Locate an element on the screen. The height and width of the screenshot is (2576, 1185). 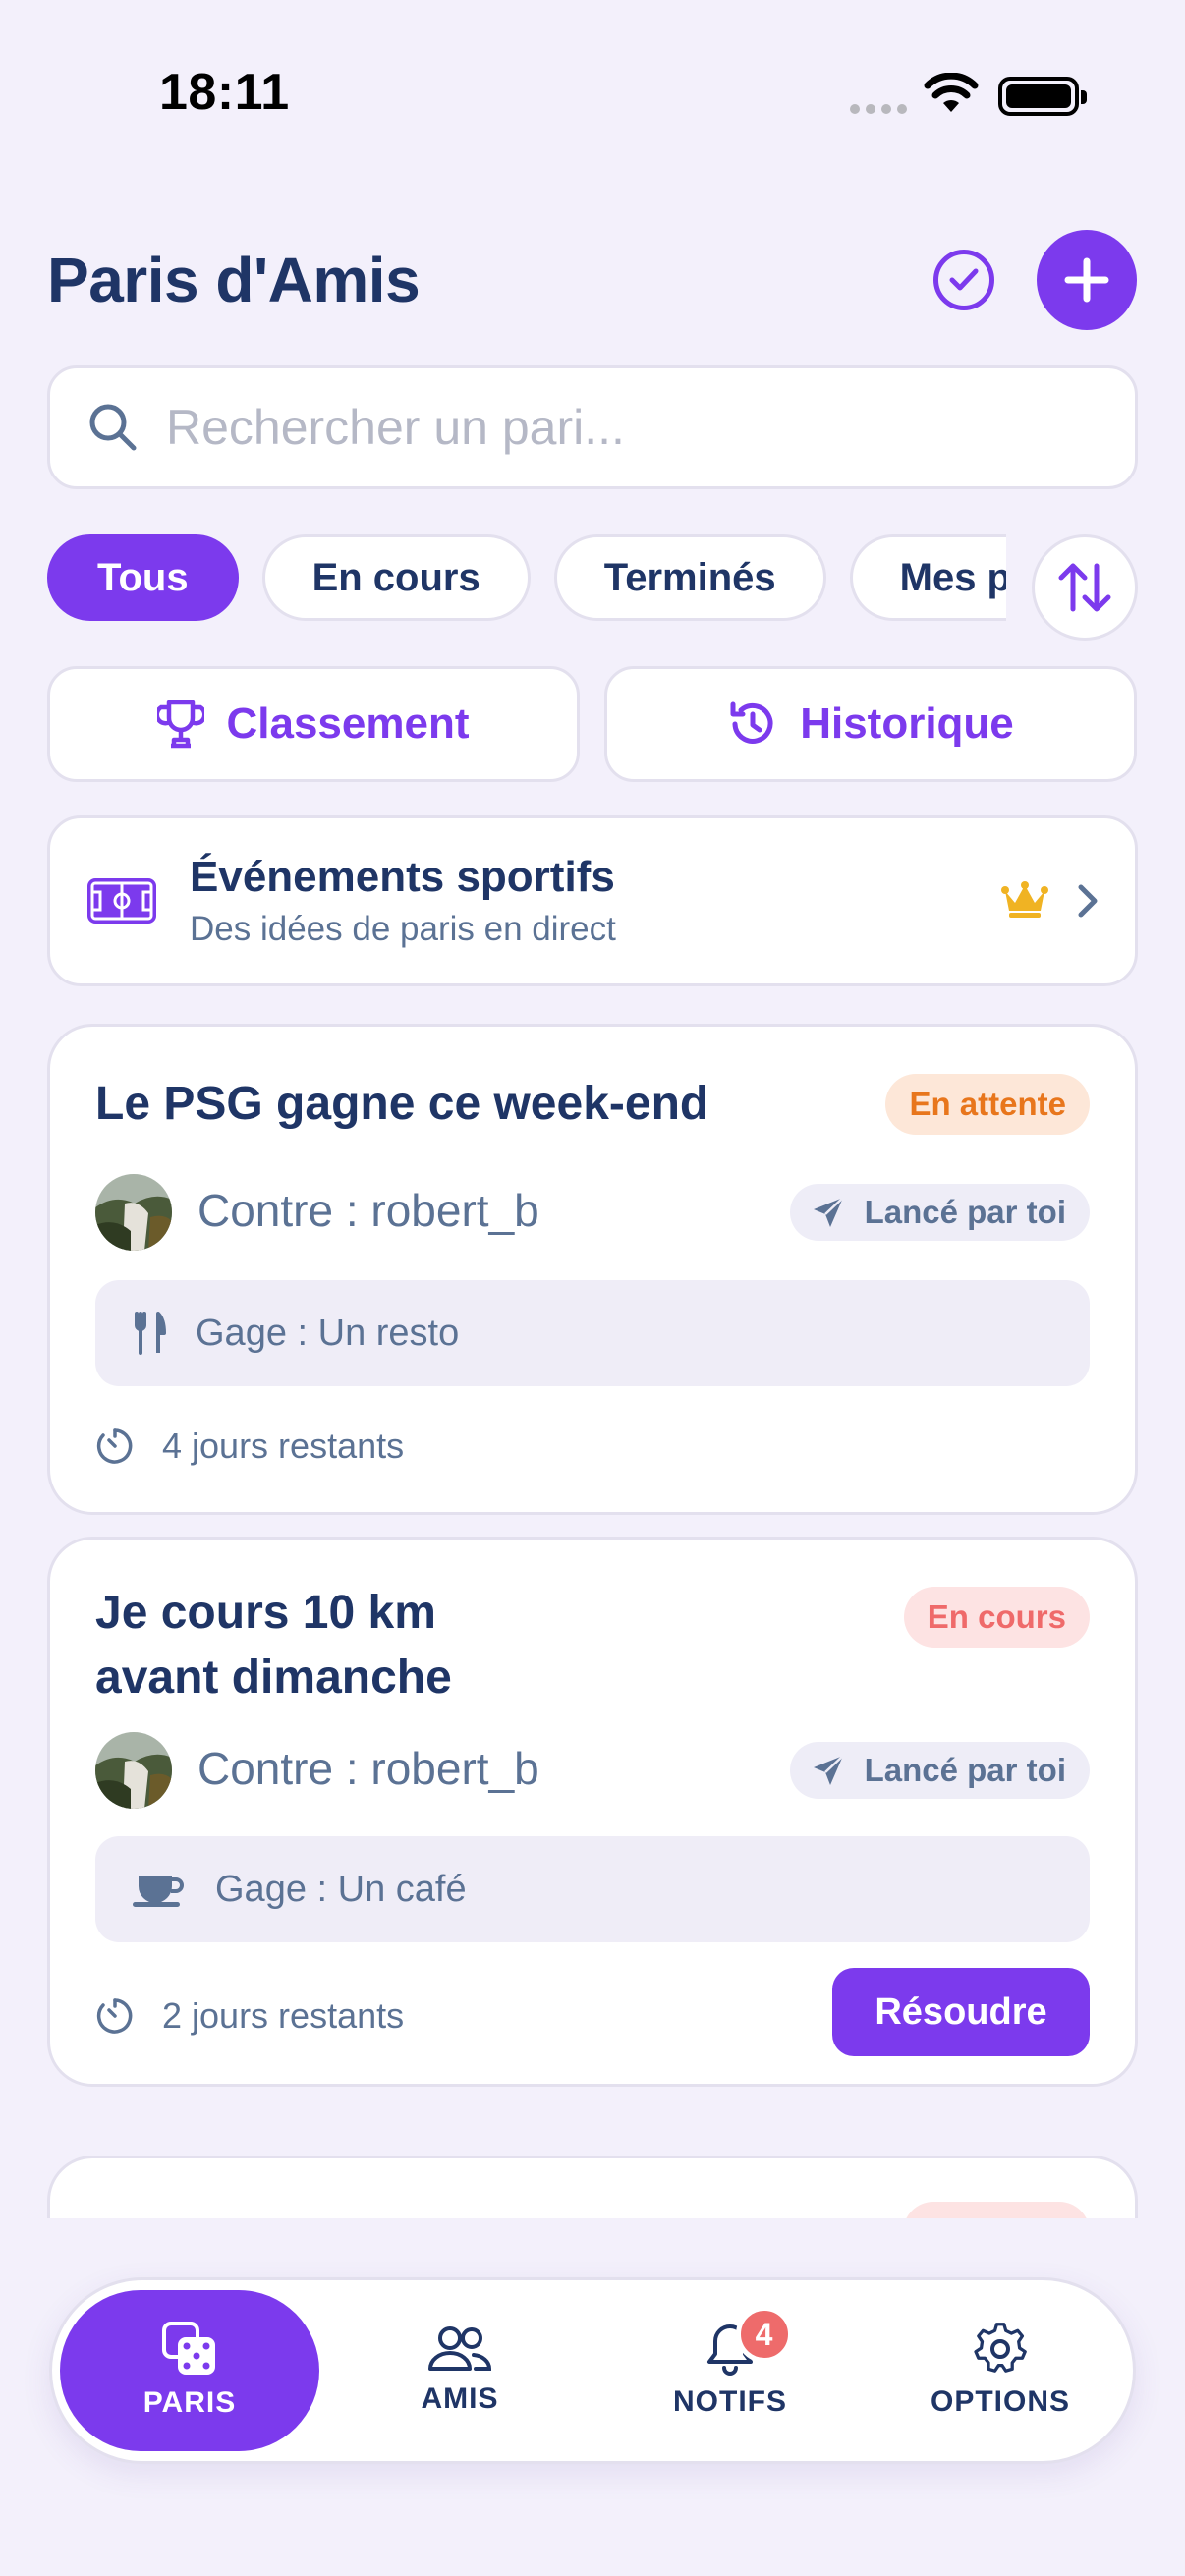
pledge-label: Gage : Un café is located at coordinates (341, 1889).